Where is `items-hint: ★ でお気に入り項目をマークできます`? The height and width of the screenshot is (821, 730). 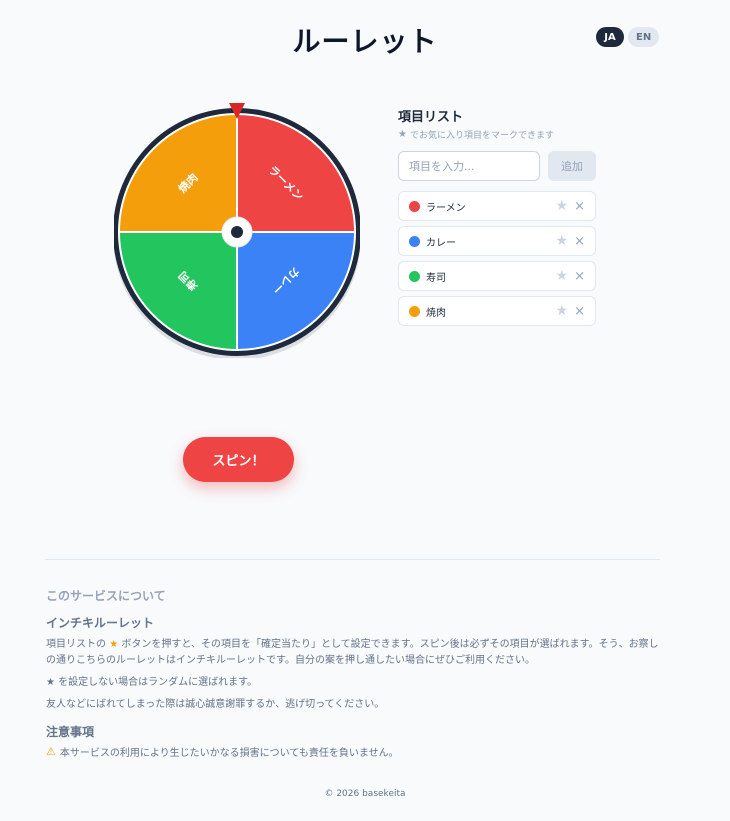
items-hint: ★ でお気に入り項目をマークできます is located at coordinates (498, 134).